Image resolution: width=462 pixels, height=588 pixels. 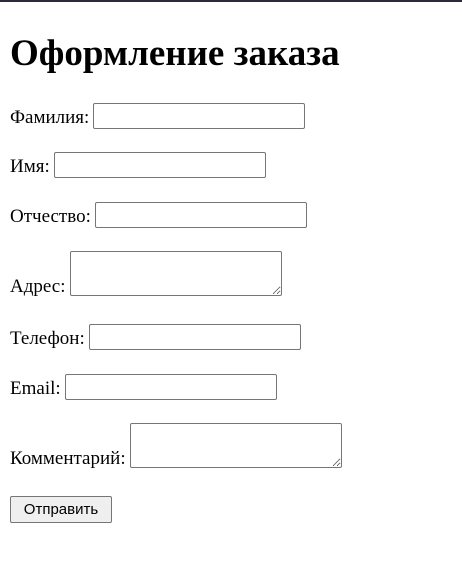 I want to click on firstname-input, so click(x=159, y=165).